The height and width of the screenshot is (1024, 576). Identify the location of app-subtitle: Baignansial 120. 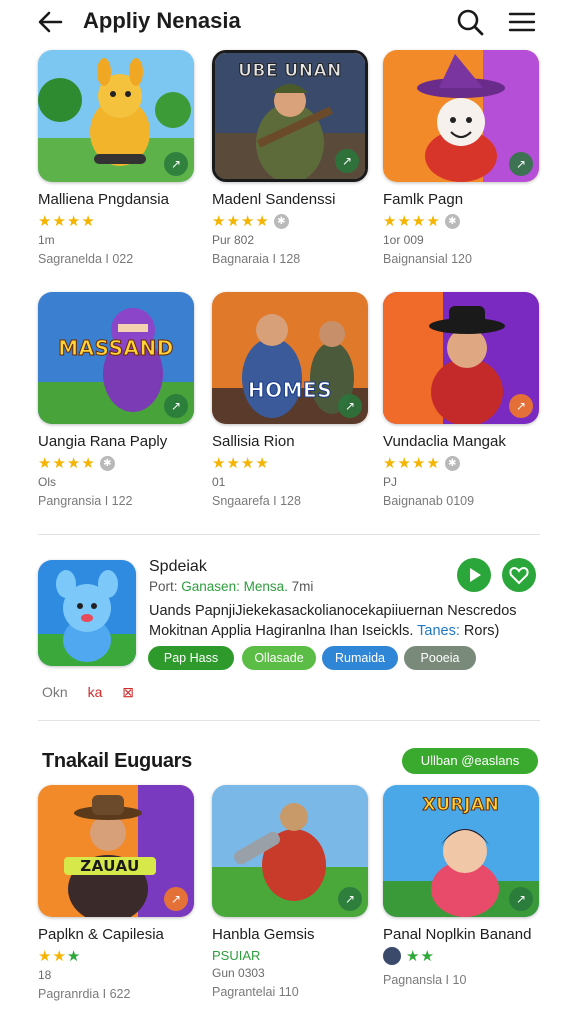
(427, 259).